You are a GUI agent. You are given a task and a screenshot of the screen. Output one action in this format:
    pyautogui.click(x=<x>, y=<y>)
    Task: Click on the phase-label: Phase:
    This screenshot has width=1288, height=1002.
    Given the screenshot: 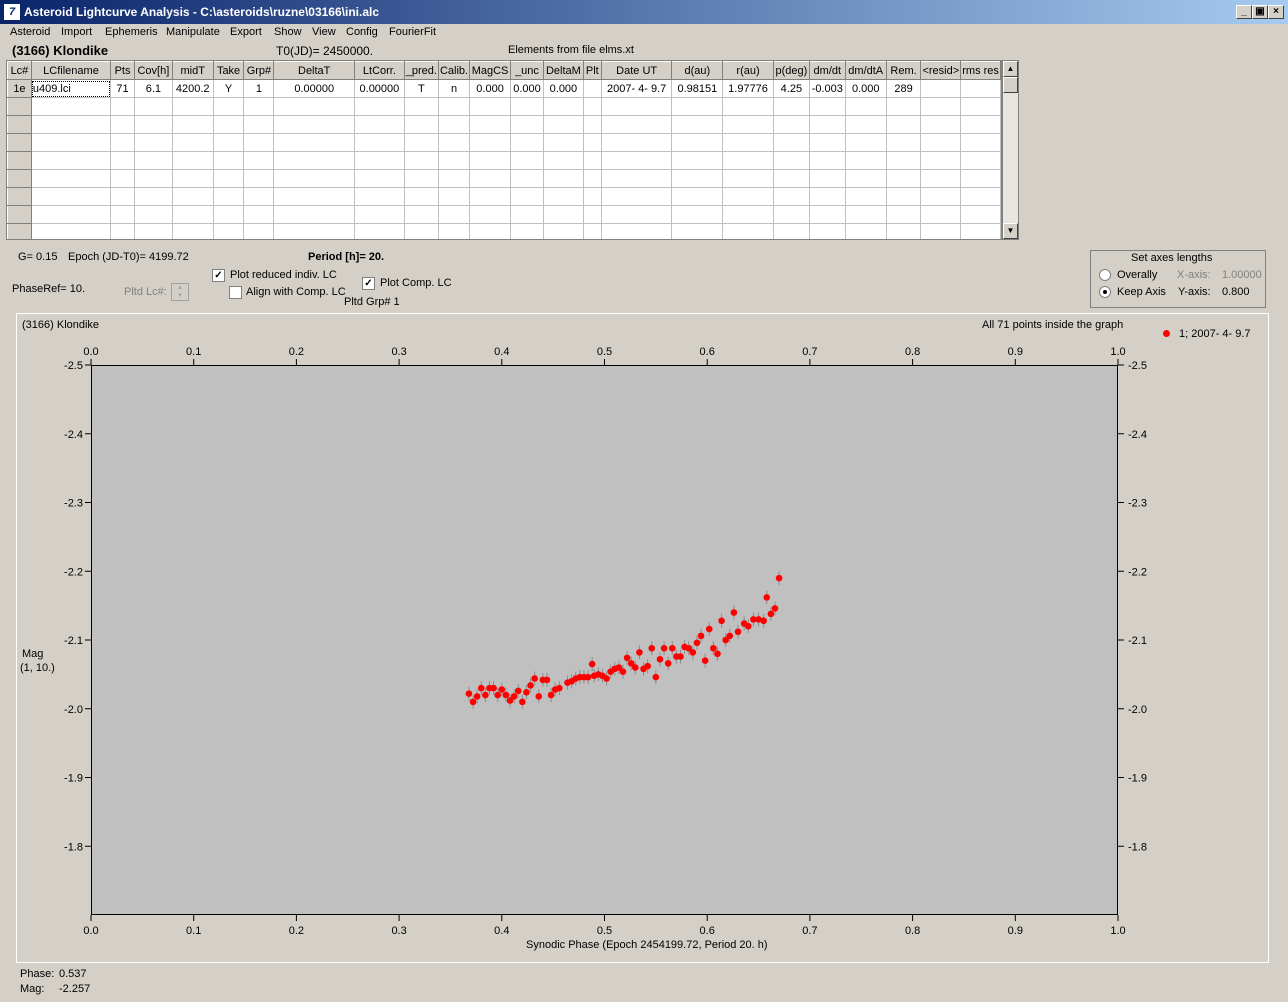 What is the action you would take?
    pyautogui.click(x=37, y=974)
    